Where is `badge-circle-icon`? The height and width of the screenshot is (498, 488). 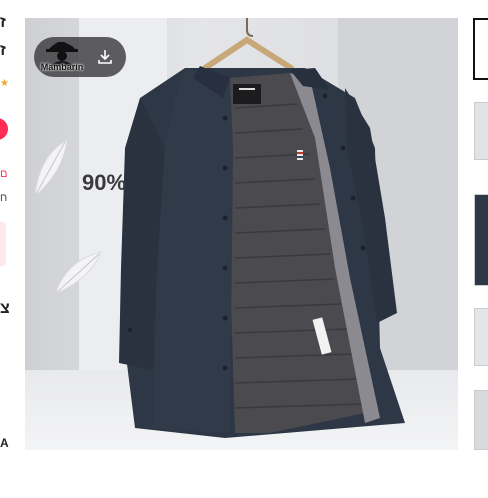
badge-circle-icon is located at coordinates (4, 129).